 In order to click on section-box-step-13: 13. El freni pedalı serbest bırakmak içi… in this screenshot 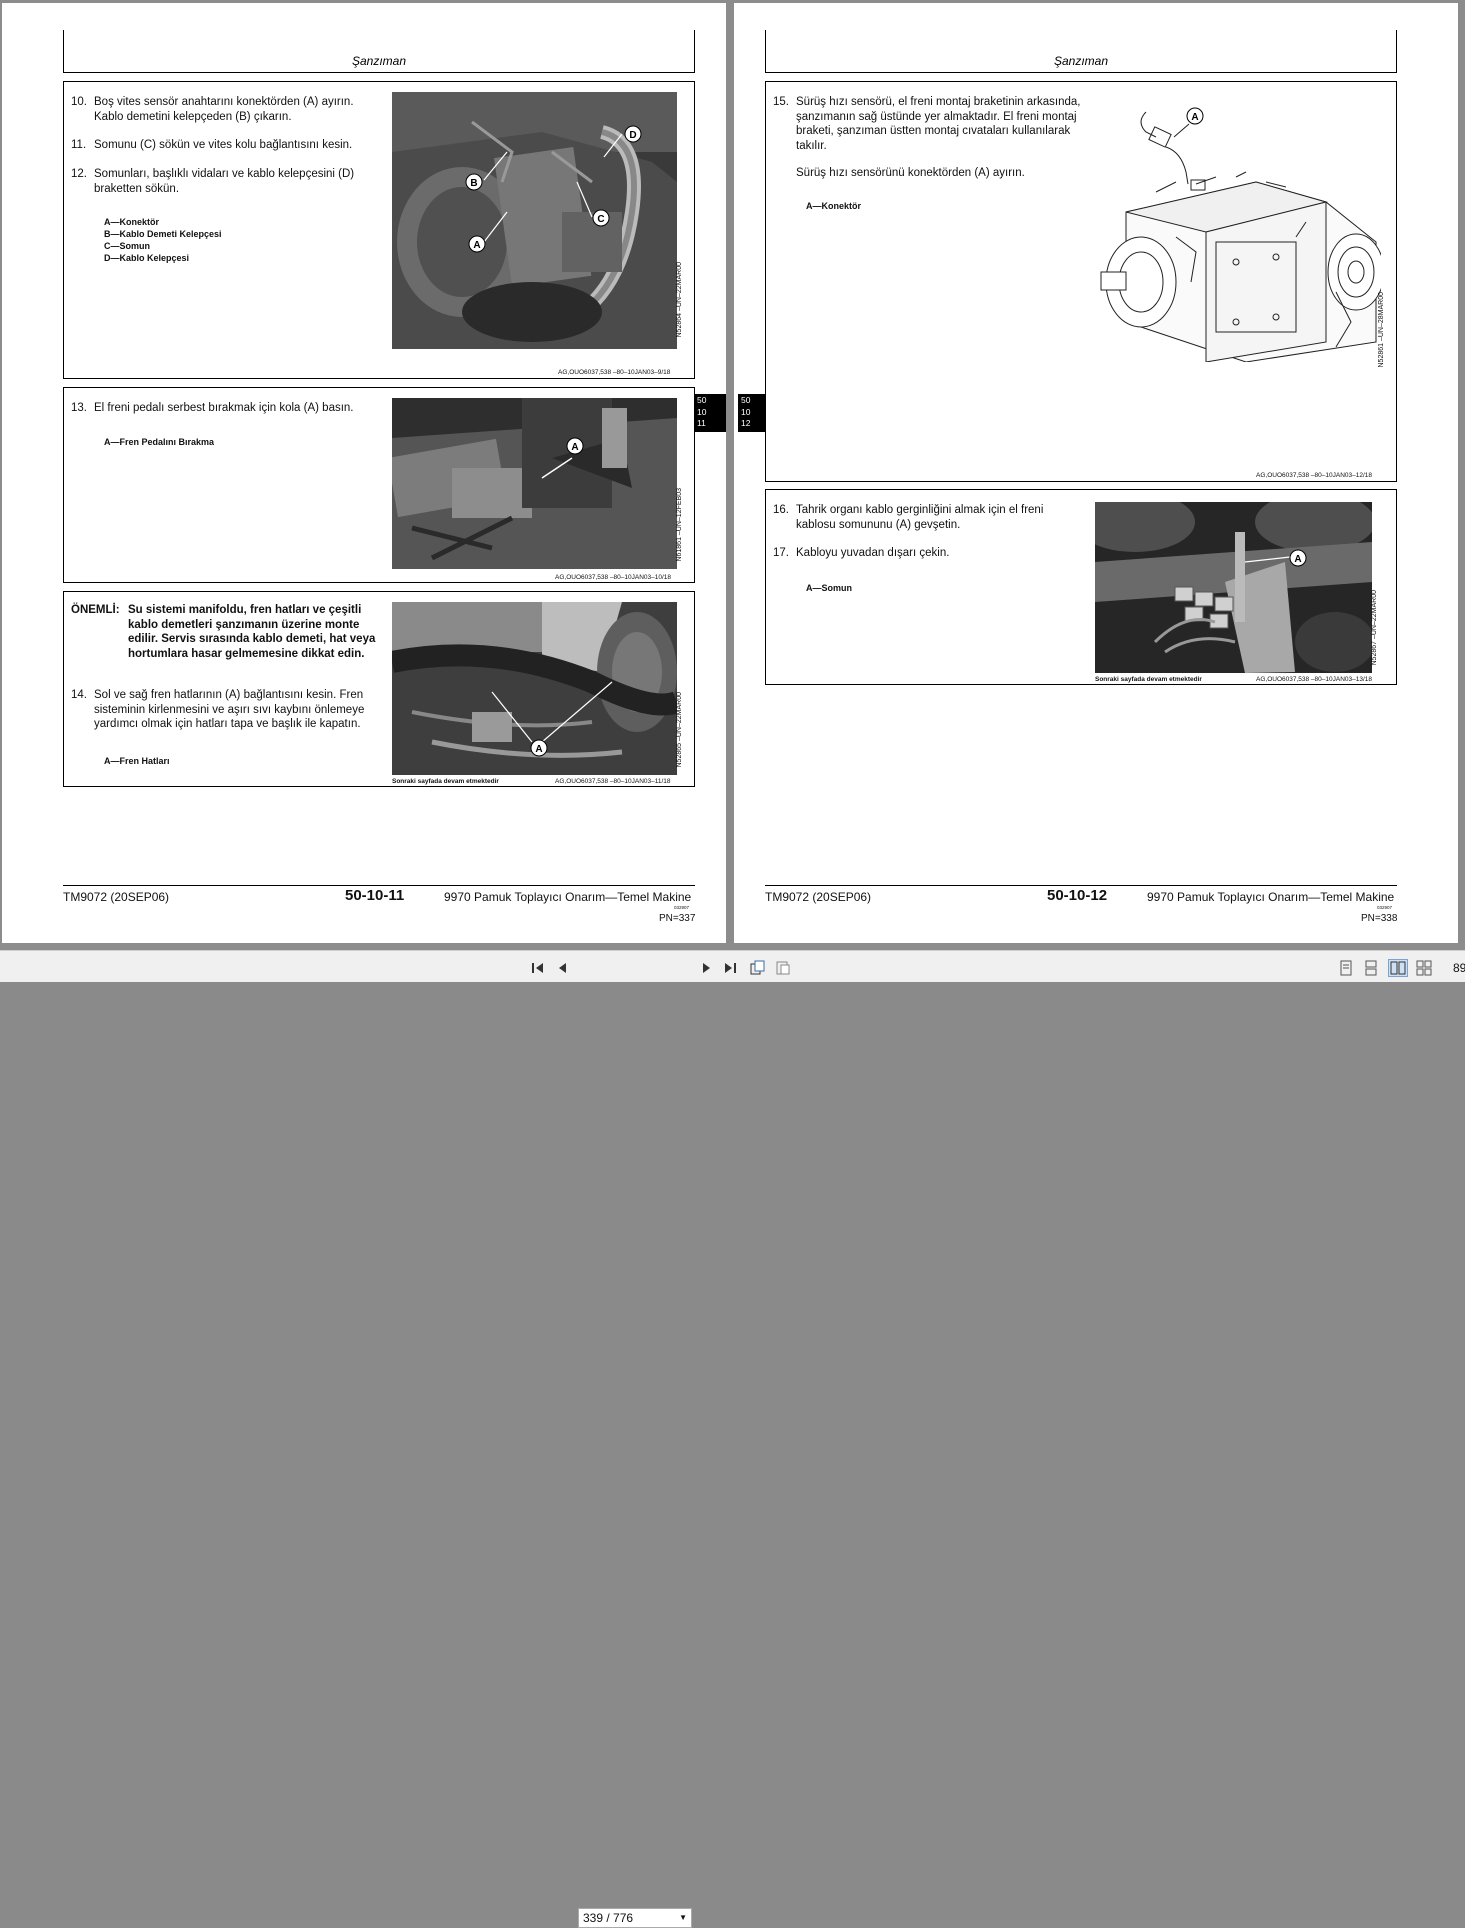, I will do `click(379, 485)`.